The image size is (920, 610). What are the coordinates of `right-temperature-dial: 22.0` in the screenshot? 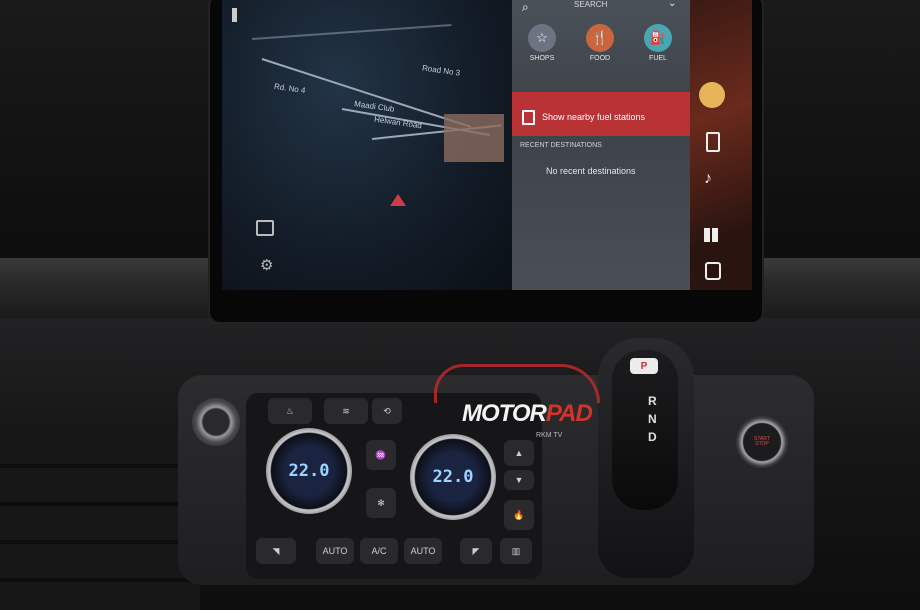 It's located at (453, 477).